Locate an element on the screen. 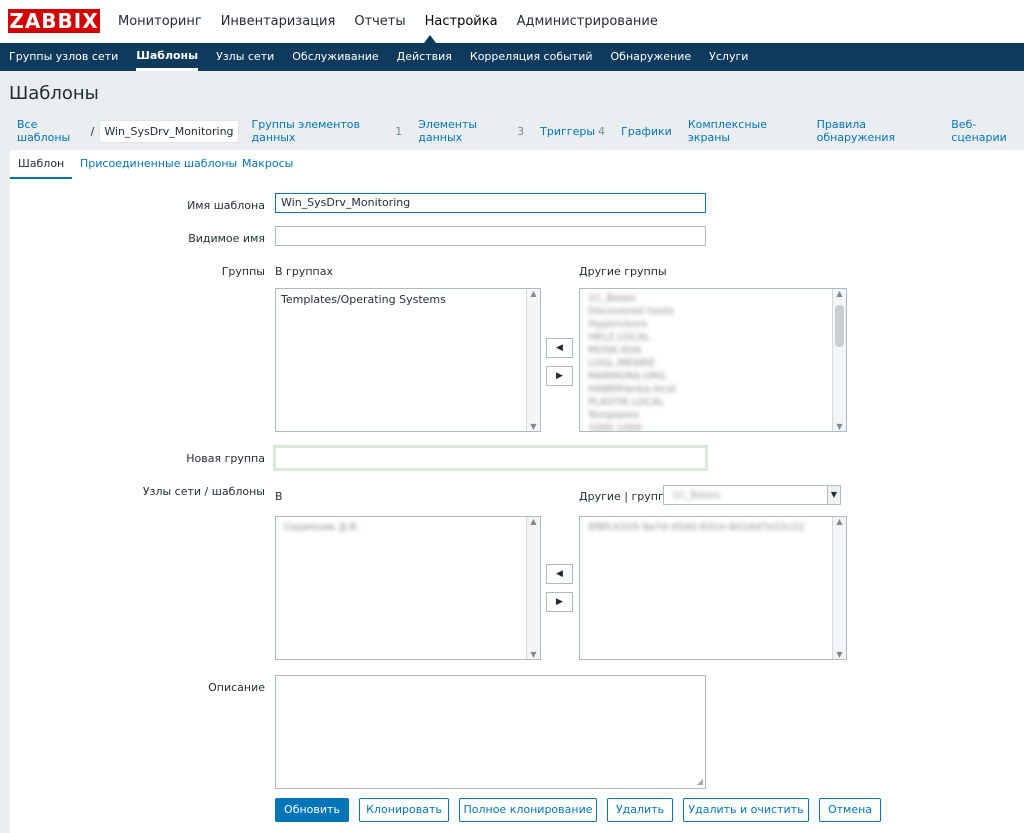 The image size is (1024, 833). hosts-other-list: 9f8fc4325-9a7d-4590-831e-8016d7e22c22 ▲ ▼ is located at coordinates (713, 588).